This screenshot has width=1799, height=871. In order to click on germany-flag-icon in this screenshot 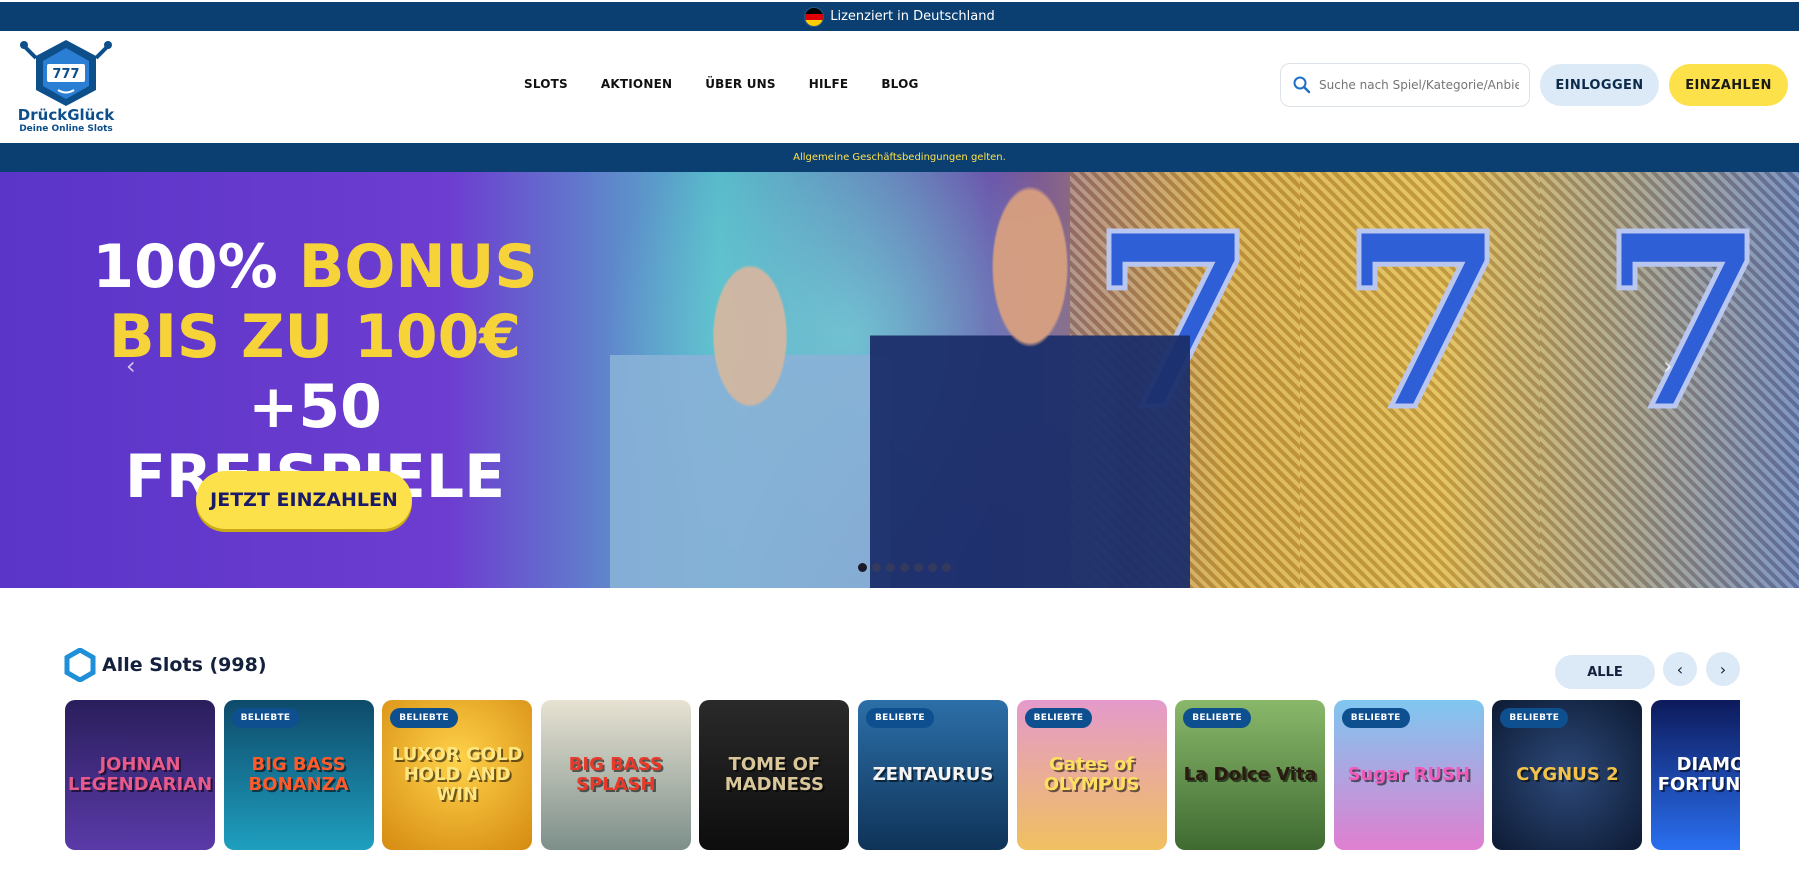, I will do `click(814, 16)`.